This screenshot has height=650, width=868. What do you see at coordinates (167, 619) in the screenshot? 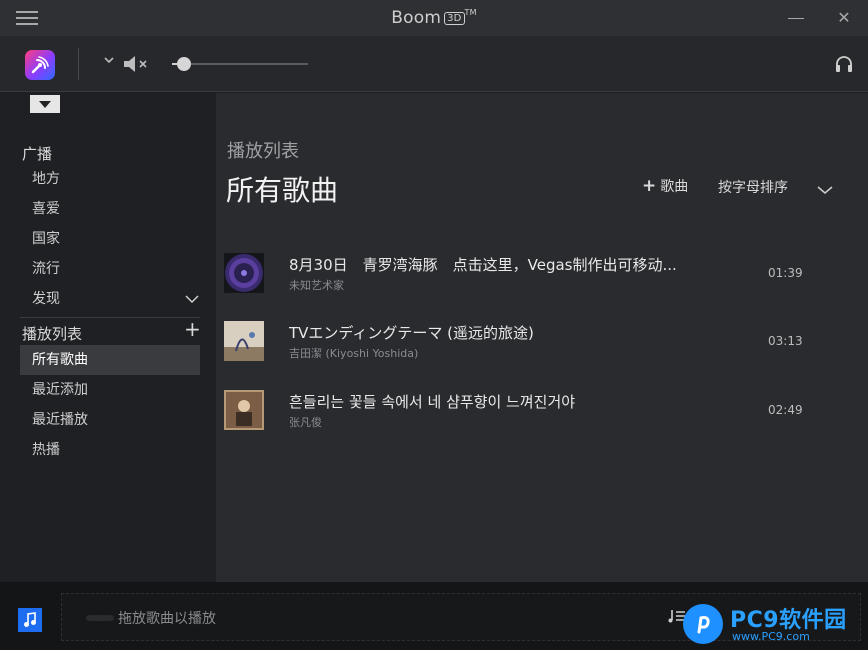
I see `drop-hint-text: 拖放歌曲以播放` at bounding box center [167, 619].